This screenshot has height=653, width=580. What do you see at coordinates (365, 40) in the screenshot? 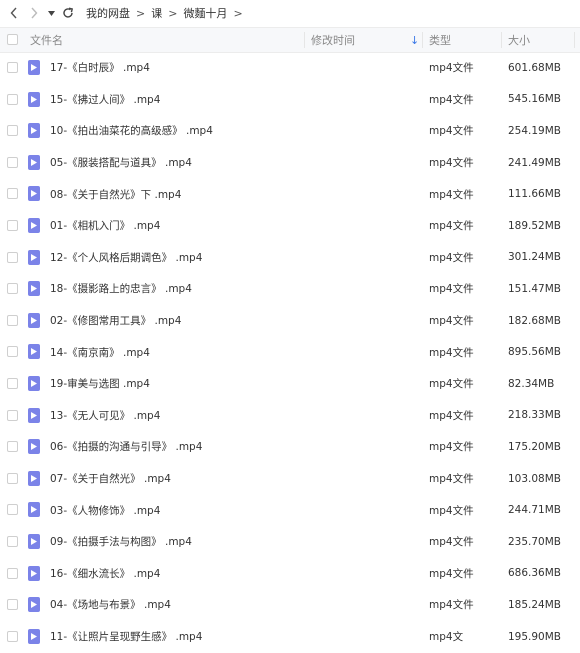
I see `column-modified: 修改时间 ↓` at bounding box center [365, 40].